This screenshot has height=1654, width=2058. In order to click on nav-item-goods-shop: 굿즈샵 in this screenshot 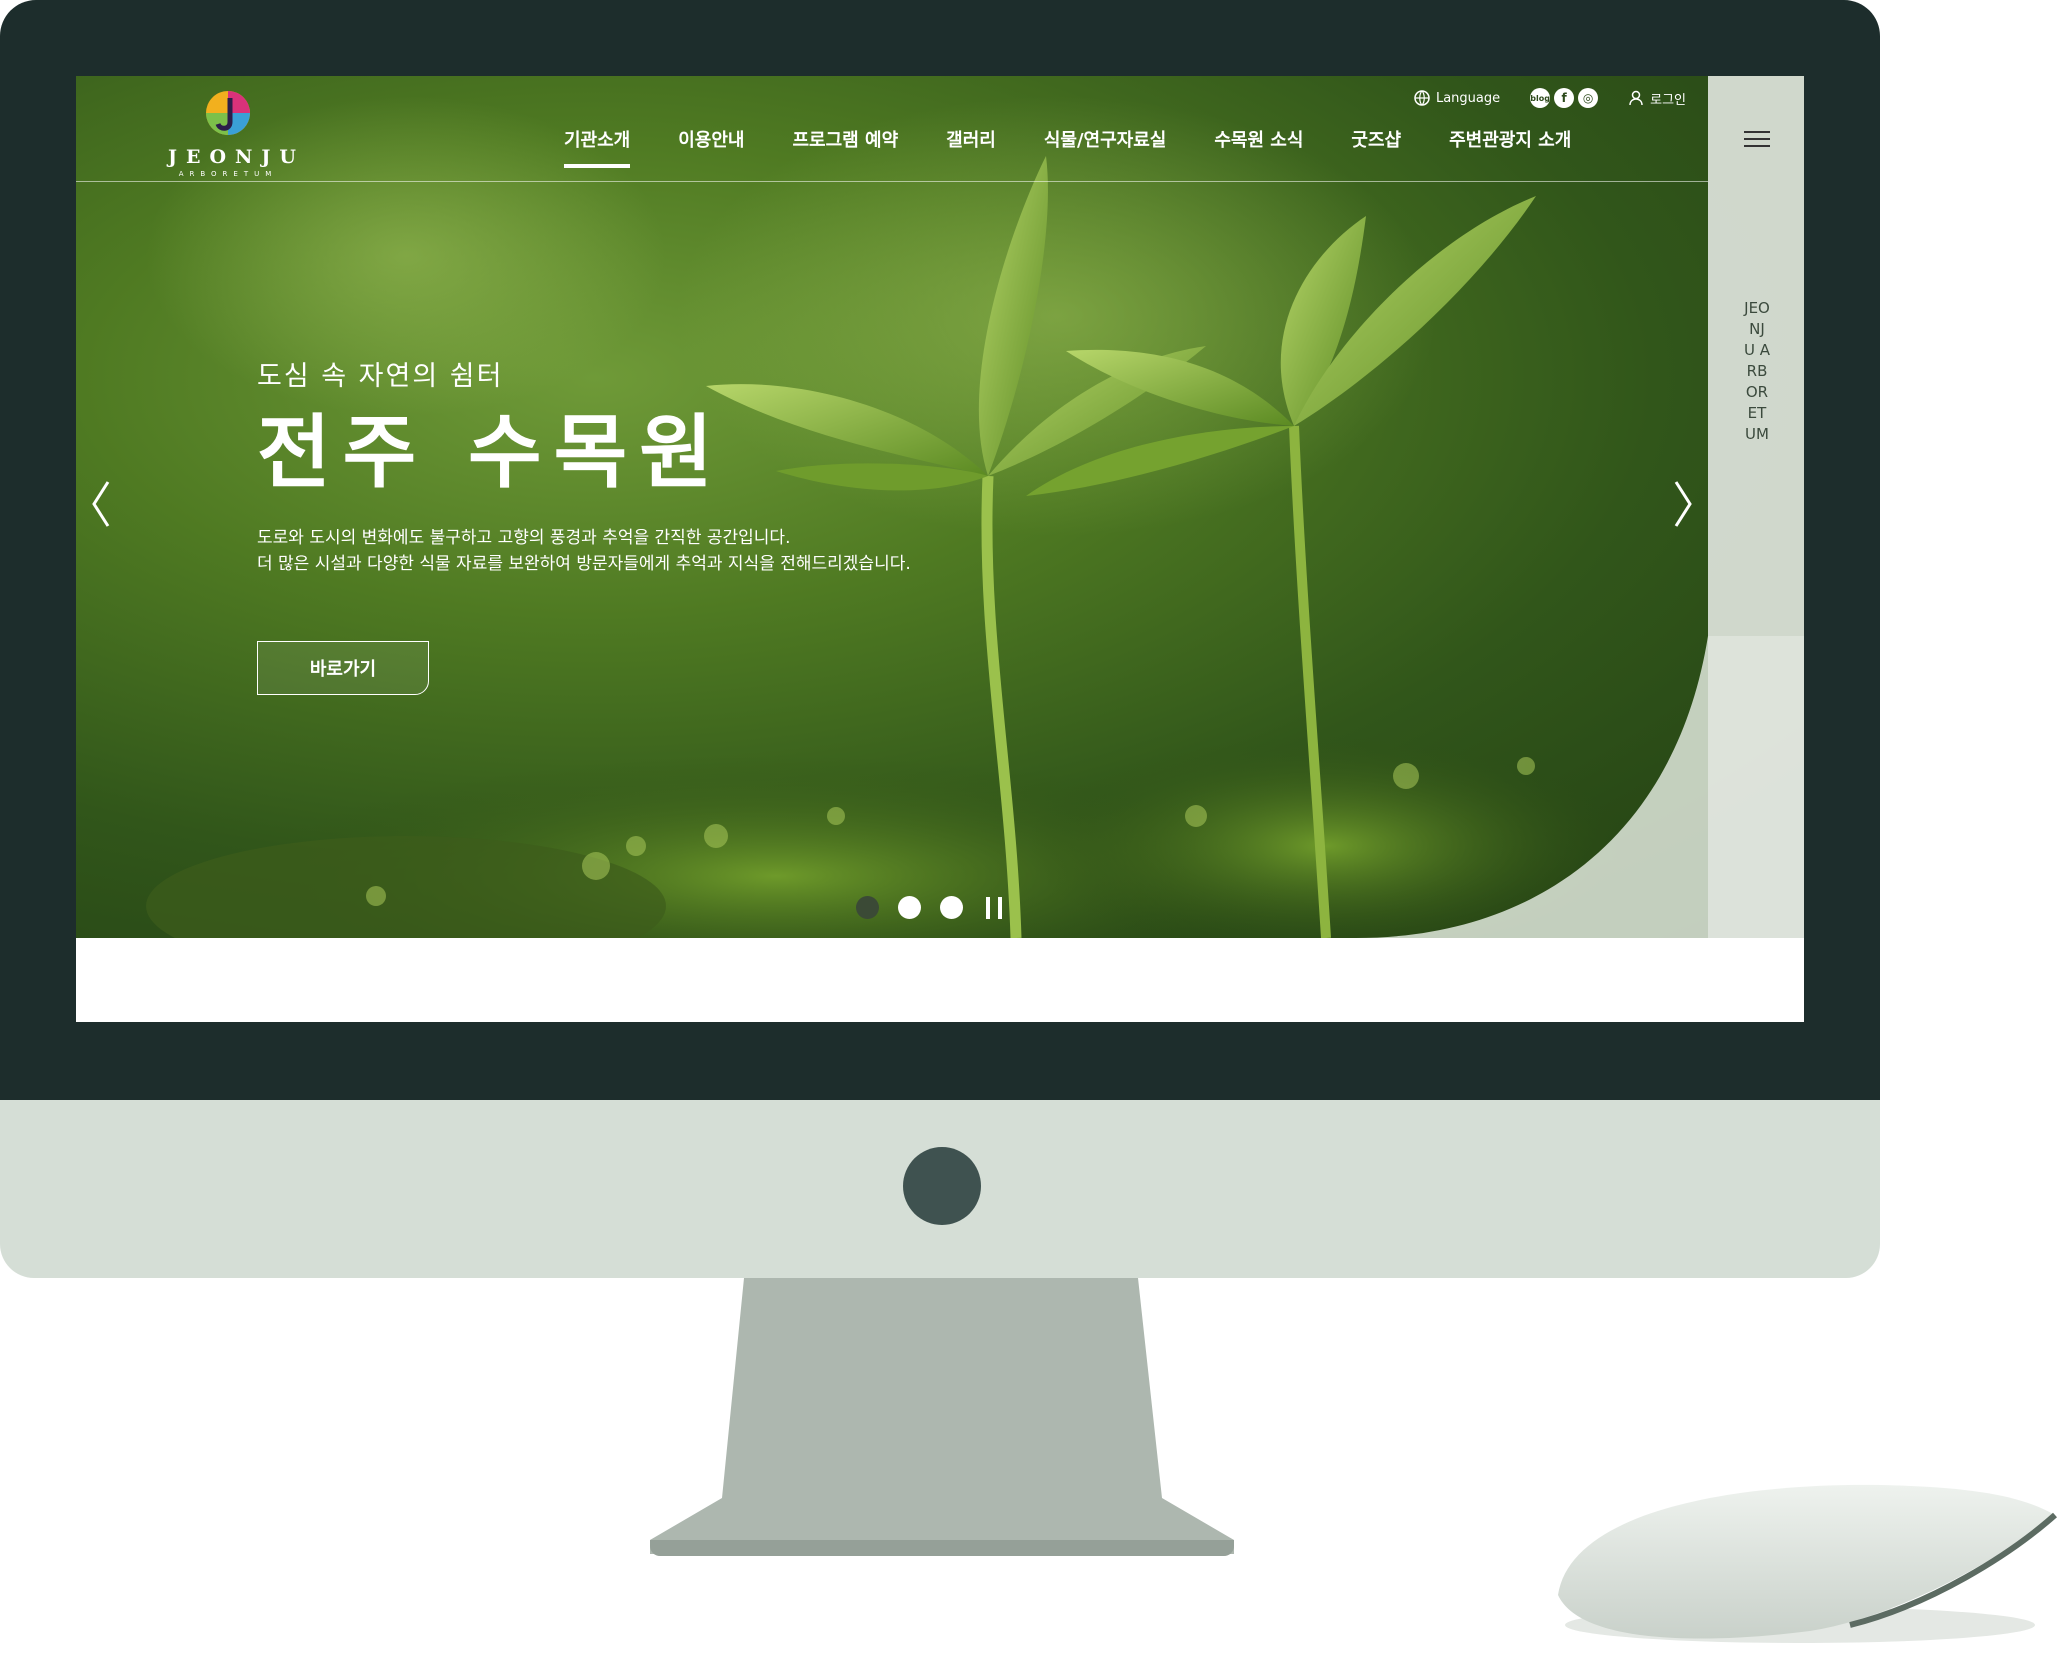, I will do `click(1376, 147)`.